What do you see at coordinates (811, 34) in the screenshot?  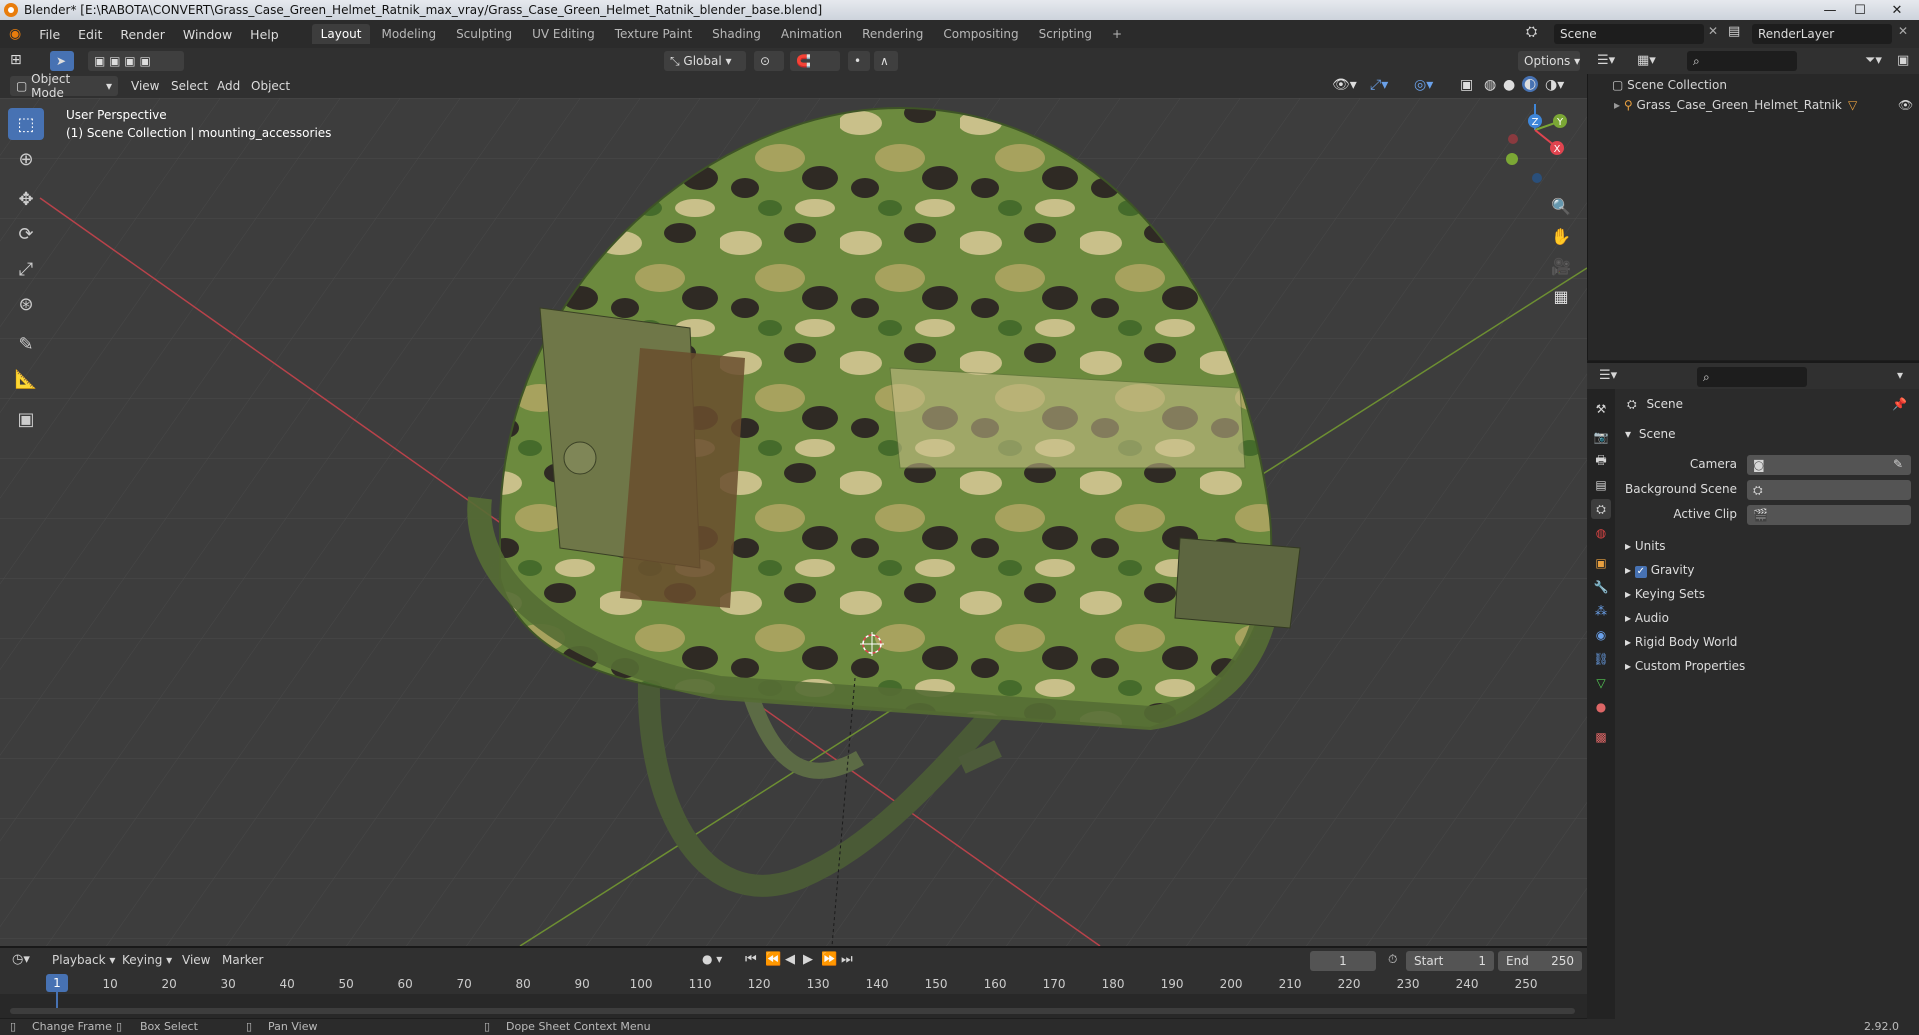 I see `tab-animation: Animation` at bounding box center [811, 34].